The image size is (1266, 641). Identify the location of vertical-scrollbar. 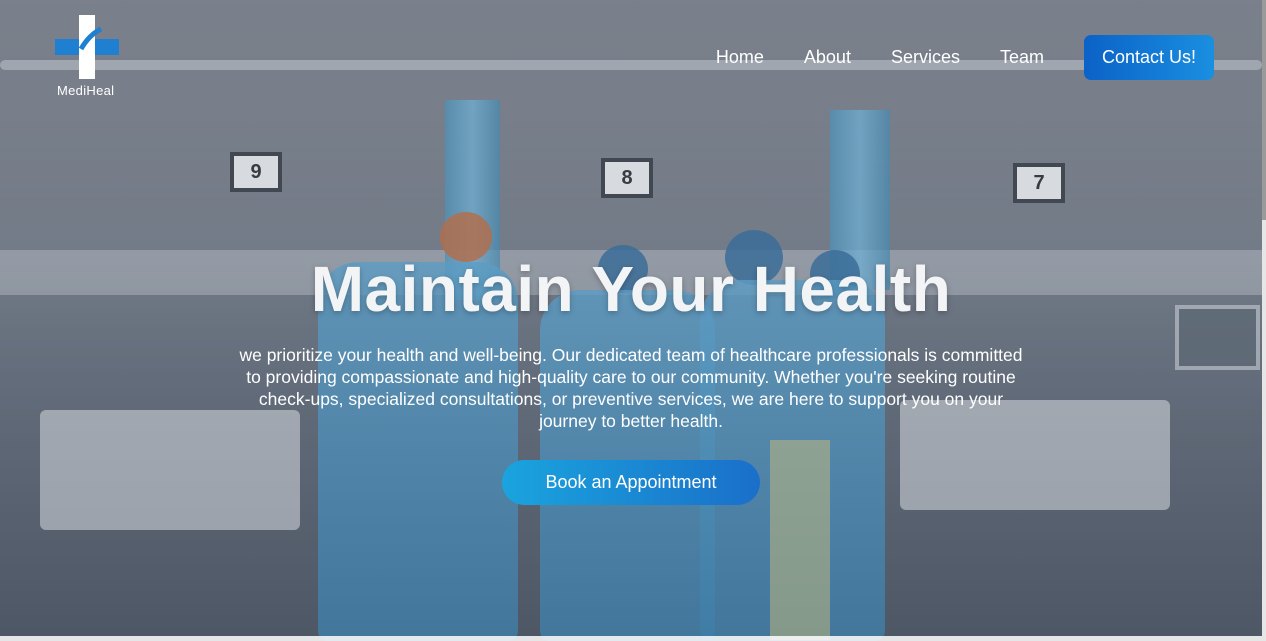
(1264, 320).